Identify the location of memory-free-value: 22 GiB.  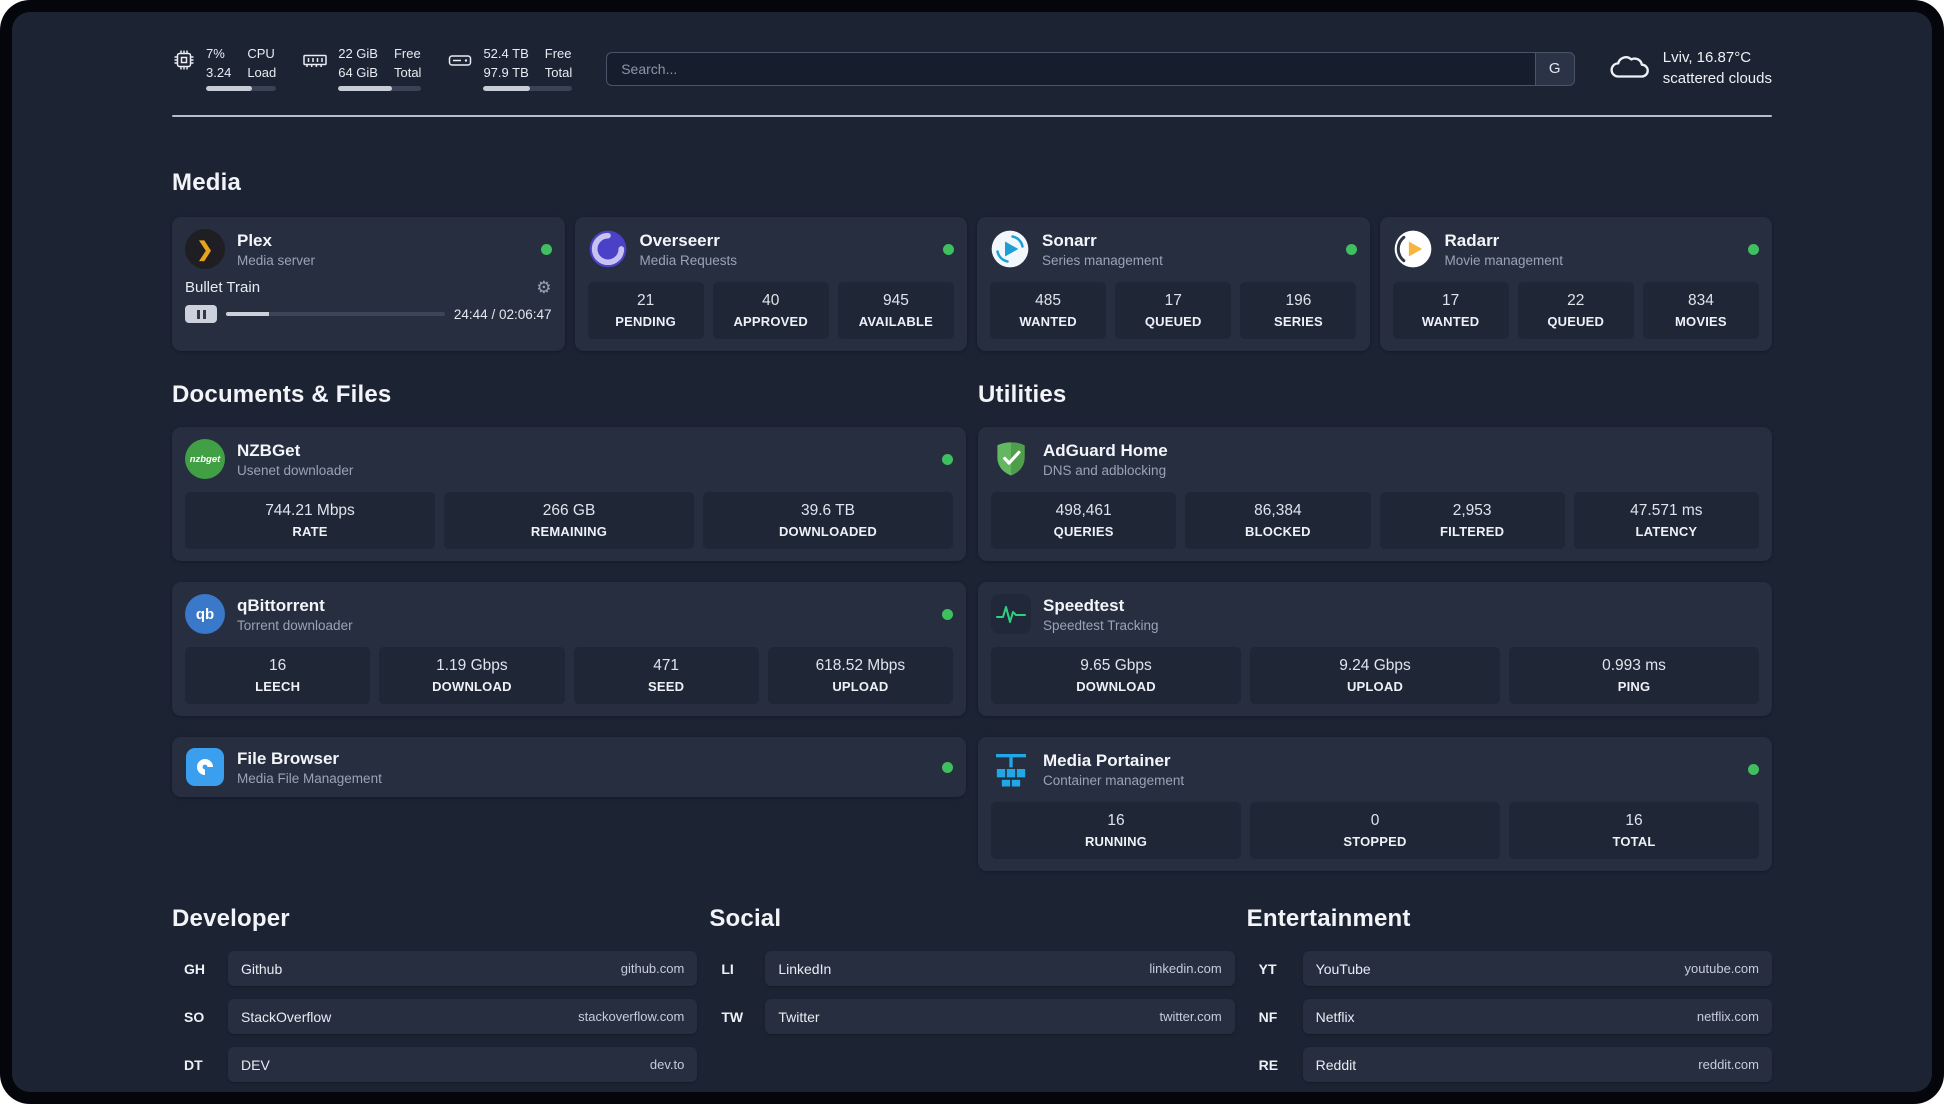
(358, 53).